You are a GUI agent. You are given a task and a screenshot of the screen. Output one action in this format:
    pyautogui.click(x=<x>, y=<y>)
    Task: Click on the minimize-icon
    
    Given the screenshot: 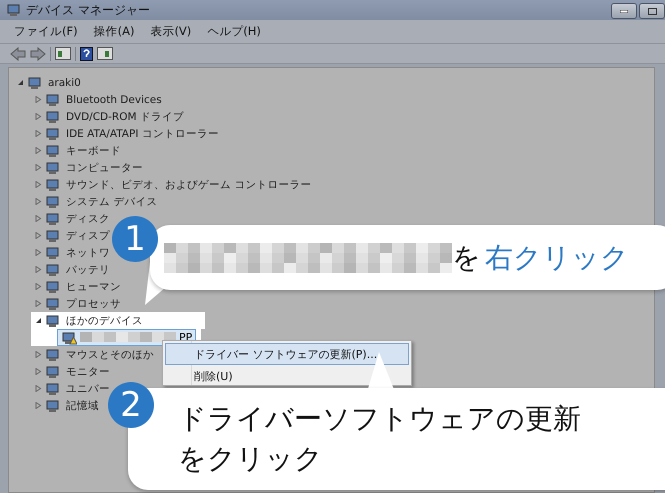 What is the action you would take?
    pyautogui.click(x=624, y=11)
    